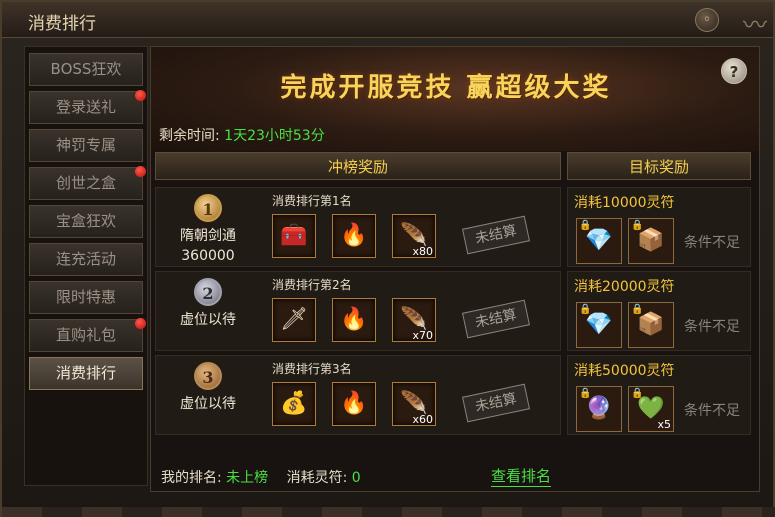 This screenshot has height=517, width=775. What do you see at coordinates (734, 71) in the screenshot?
I see `help-icon: ?` at bounding box center [734, 71].